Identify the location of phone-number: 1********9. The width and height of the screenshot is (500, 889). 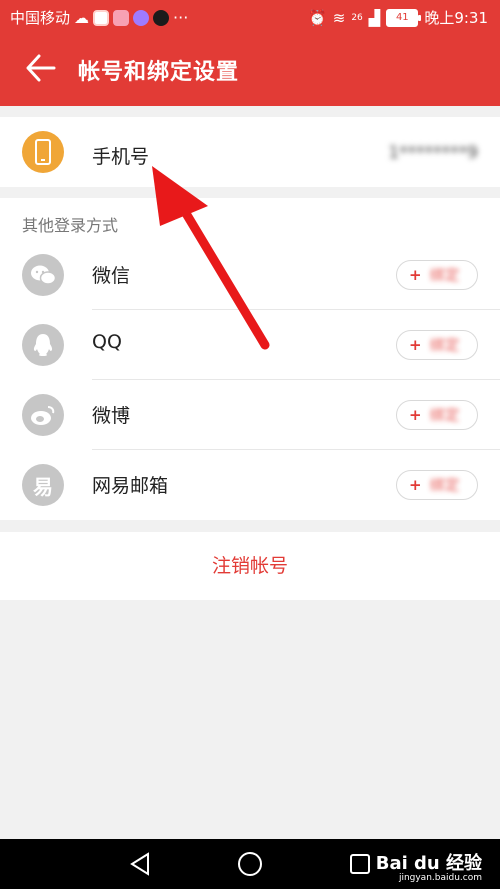
(433, 153).